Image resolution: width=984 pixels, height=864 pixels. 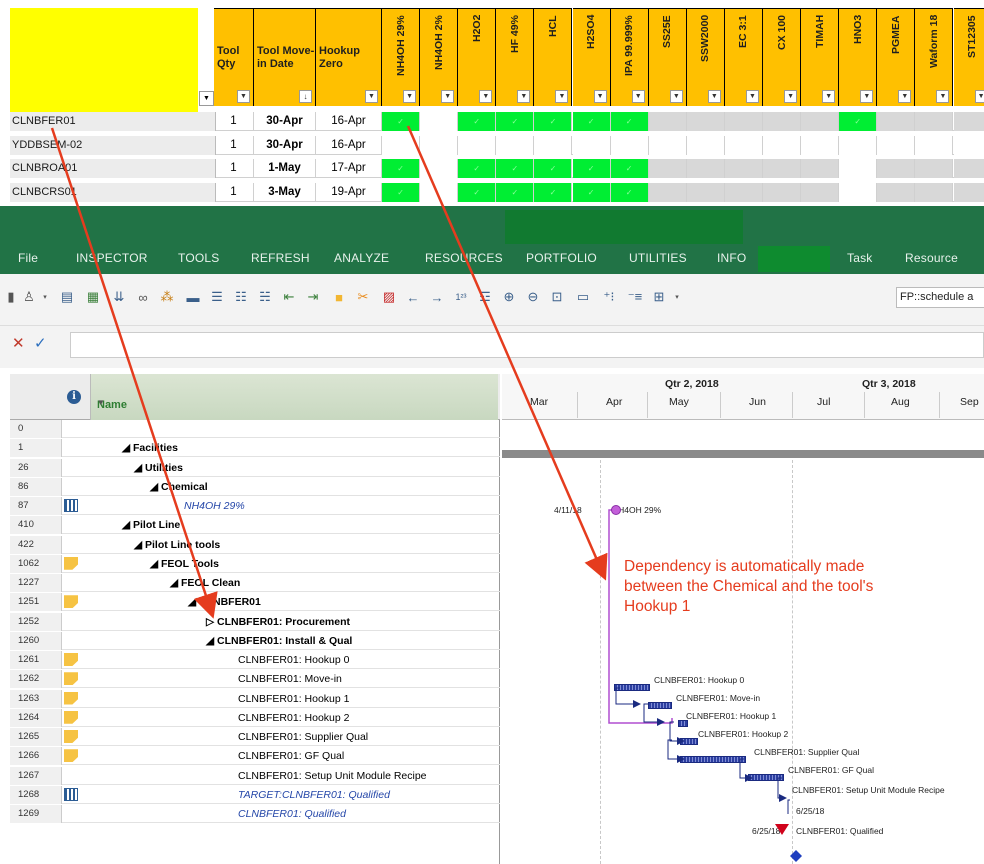 What do you see at coordinates (349, 168) in the screenshot?
I see `cell-hook: 17-Apr` at bounding box center [349, 168].